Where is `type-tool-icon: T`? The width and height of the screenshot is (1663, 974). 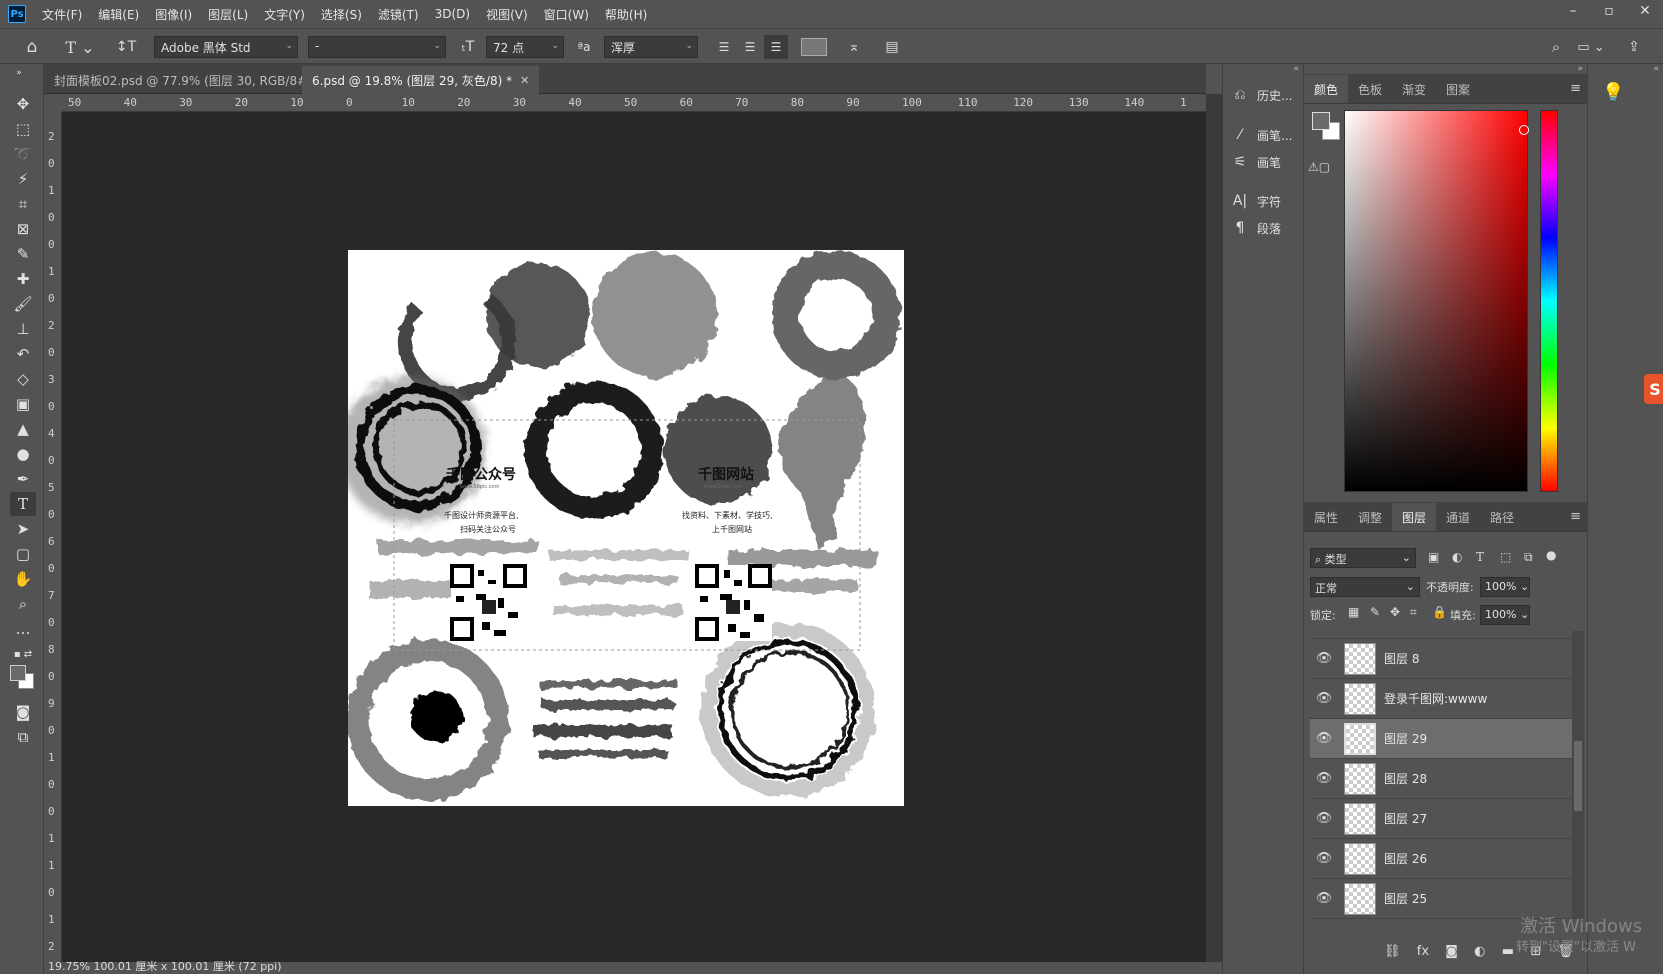
type-tool-icon: T is located at coordinates (23, 504).